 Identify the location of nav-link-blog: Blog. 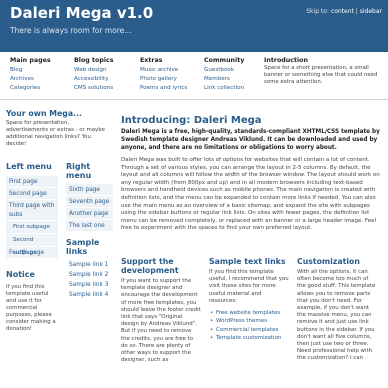
(30, 70).